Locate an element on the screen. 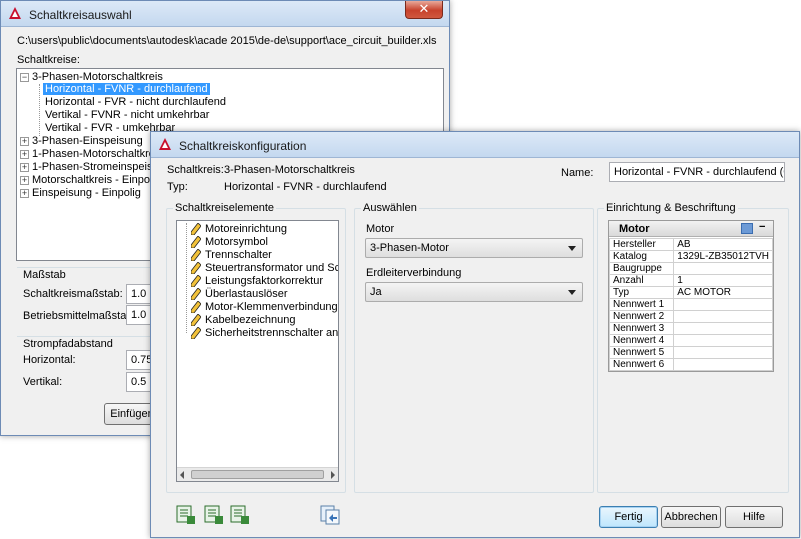 This screenshot has height=539, width=801. scroll-thumb is located at coordinates (257, 474).